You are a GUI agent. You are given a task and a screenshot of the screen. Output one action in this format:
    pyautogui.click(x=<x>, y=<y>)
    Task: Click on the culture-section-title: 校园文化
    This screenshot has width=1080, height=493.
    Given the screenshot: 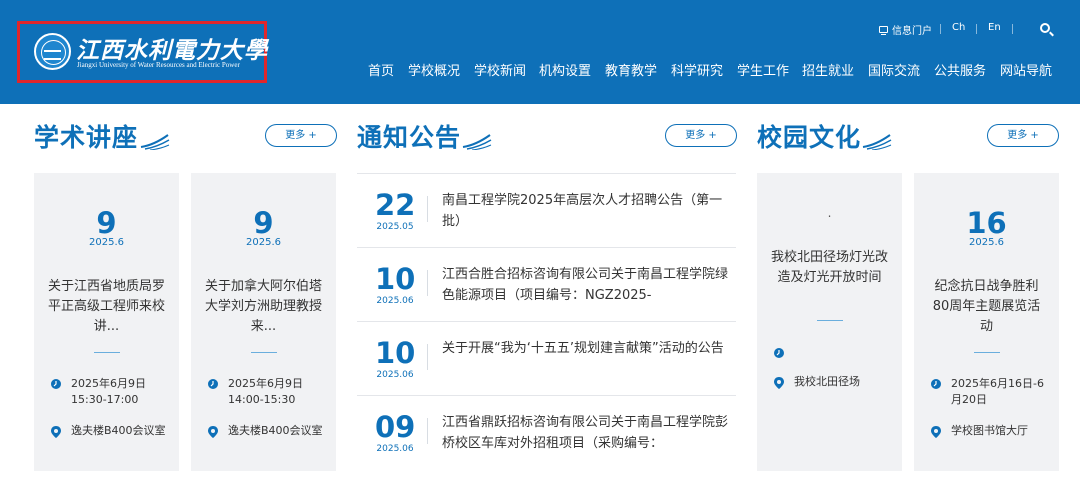 What is the action you would take?
    pyautogui.click(x=809, y=137)
    